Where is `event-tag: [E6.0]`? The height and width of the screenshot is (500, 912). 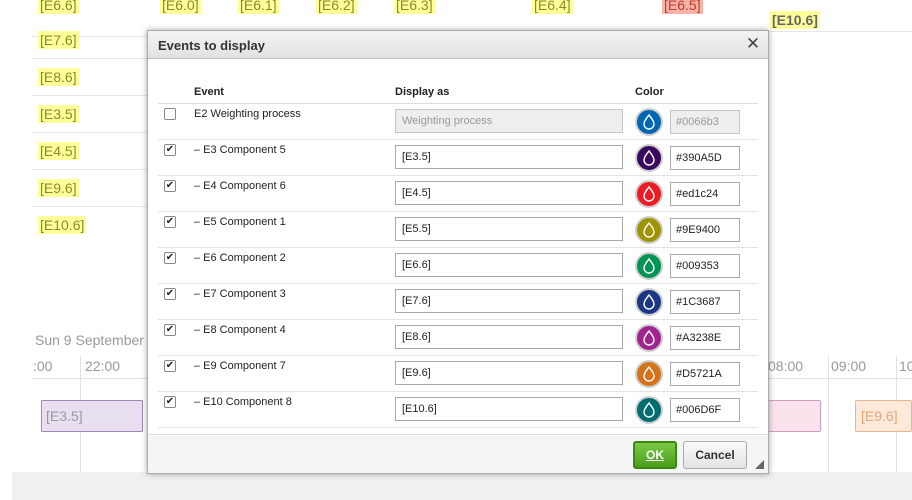
event-tag: [E6.0] is located at coordinates (180, 7).